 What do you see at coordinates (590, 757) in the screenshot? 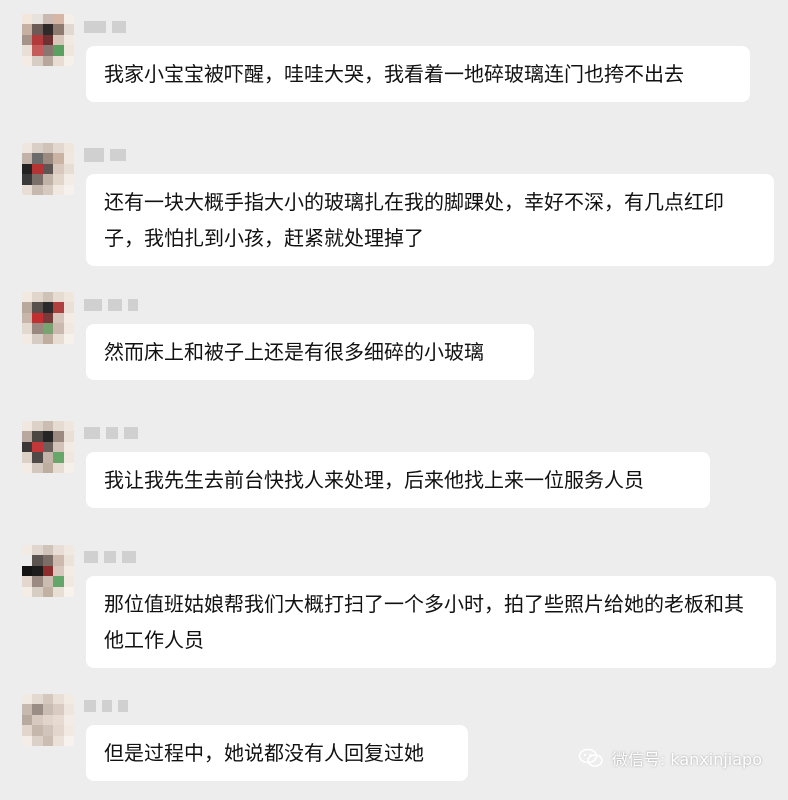
I see `wechat-icon` at bounding box center [590, 757].